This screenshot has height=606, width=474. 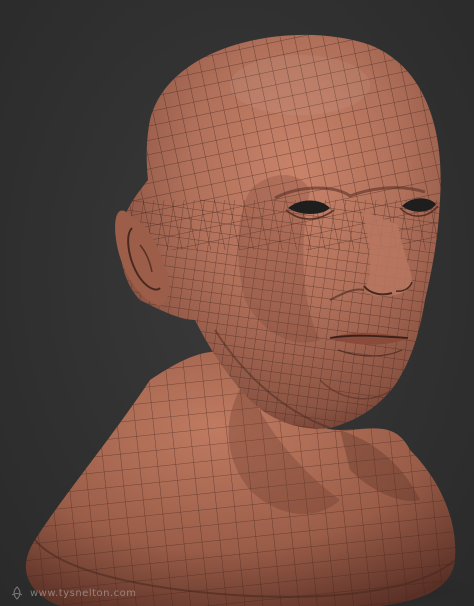 I want to click on watermark: www.tysnelton.com, so click(x=73, y=593).